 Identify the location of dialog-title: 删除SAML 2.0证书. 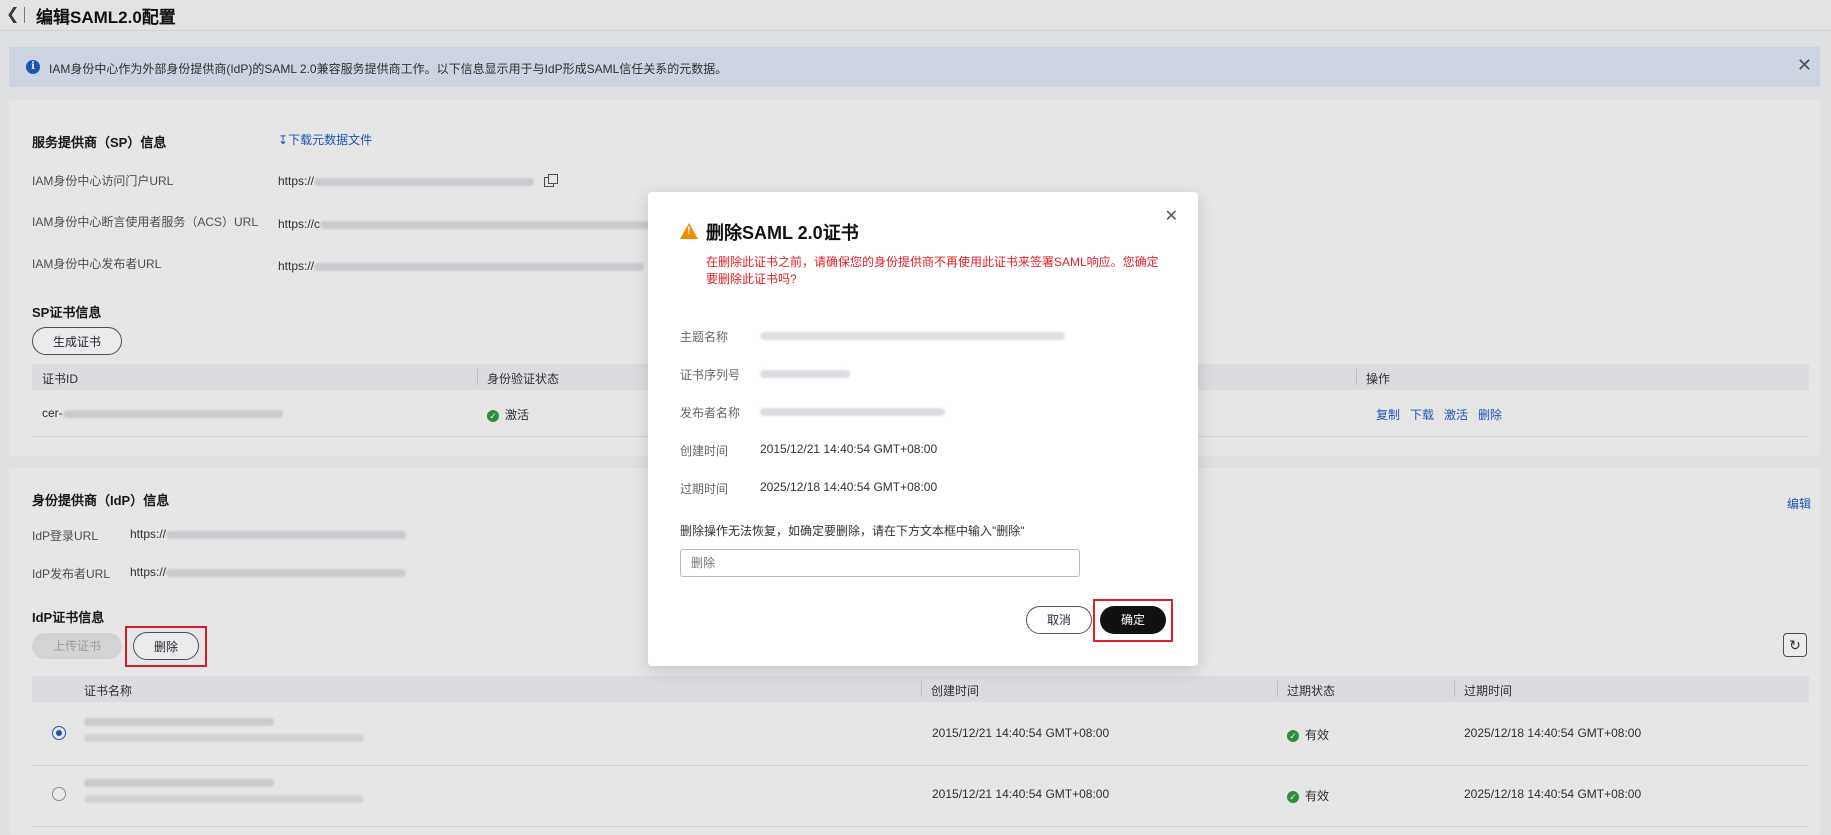
(782, 233).